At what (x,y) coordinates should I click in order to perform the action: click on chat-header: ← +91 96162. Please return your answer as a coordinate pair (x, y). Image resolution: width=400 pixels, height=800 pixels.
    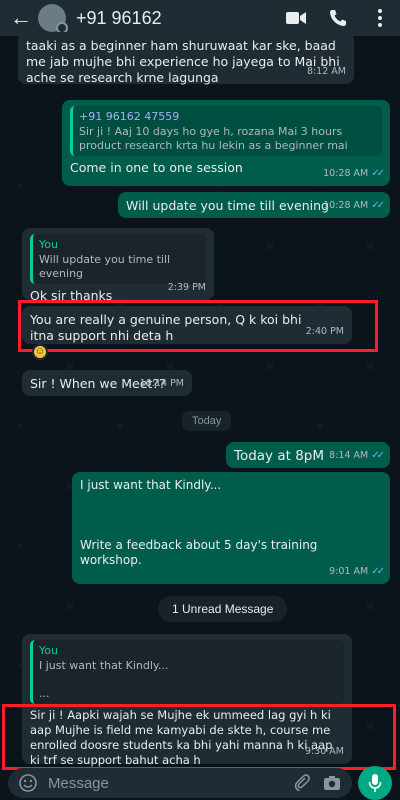
    Looking at the image, I should click on (200, 18).